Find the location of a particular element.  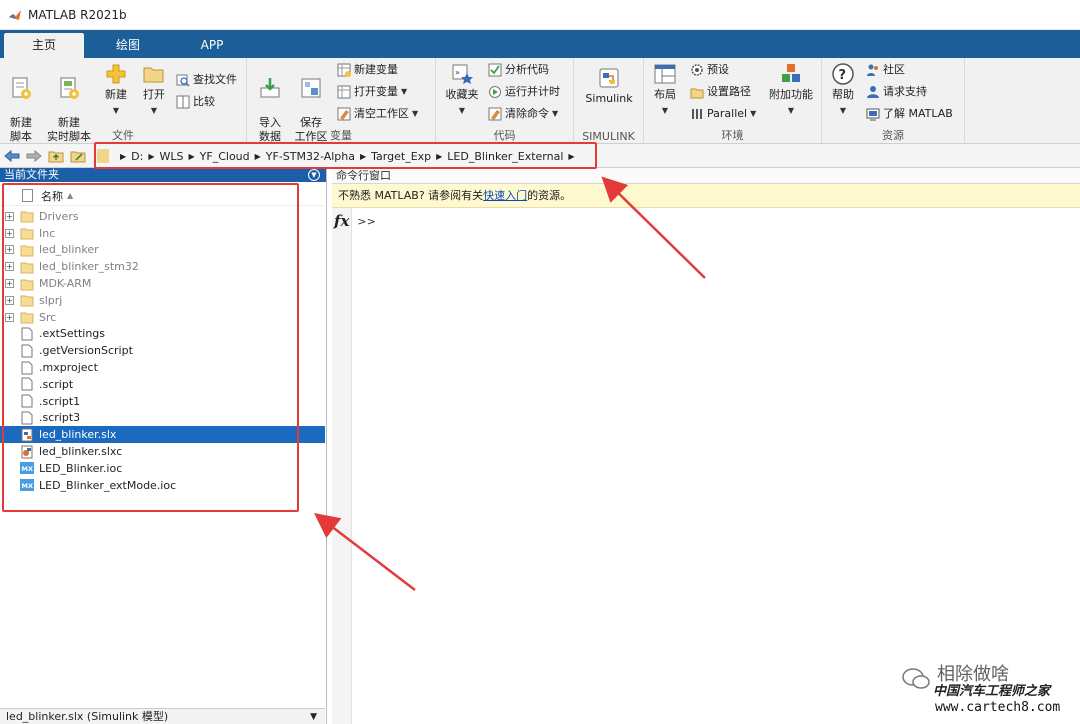

find-files-button: 查找文件 is located at coordinates (206, 80).